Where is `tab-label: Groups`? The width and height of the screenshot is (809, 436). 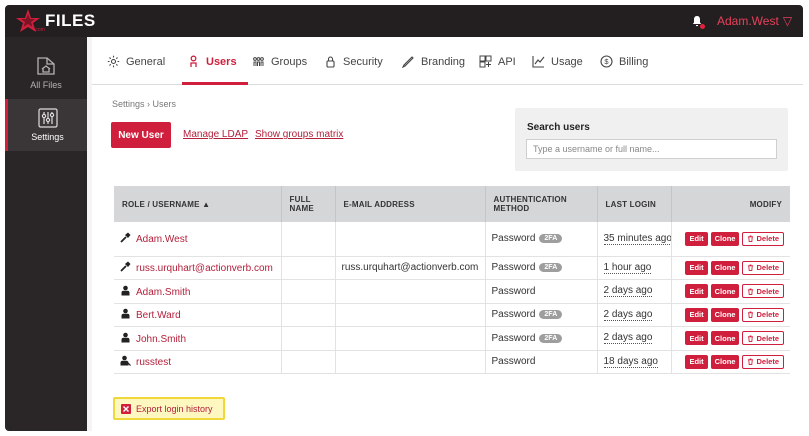
tab-label: Groups is located at coordinates (289, 61).